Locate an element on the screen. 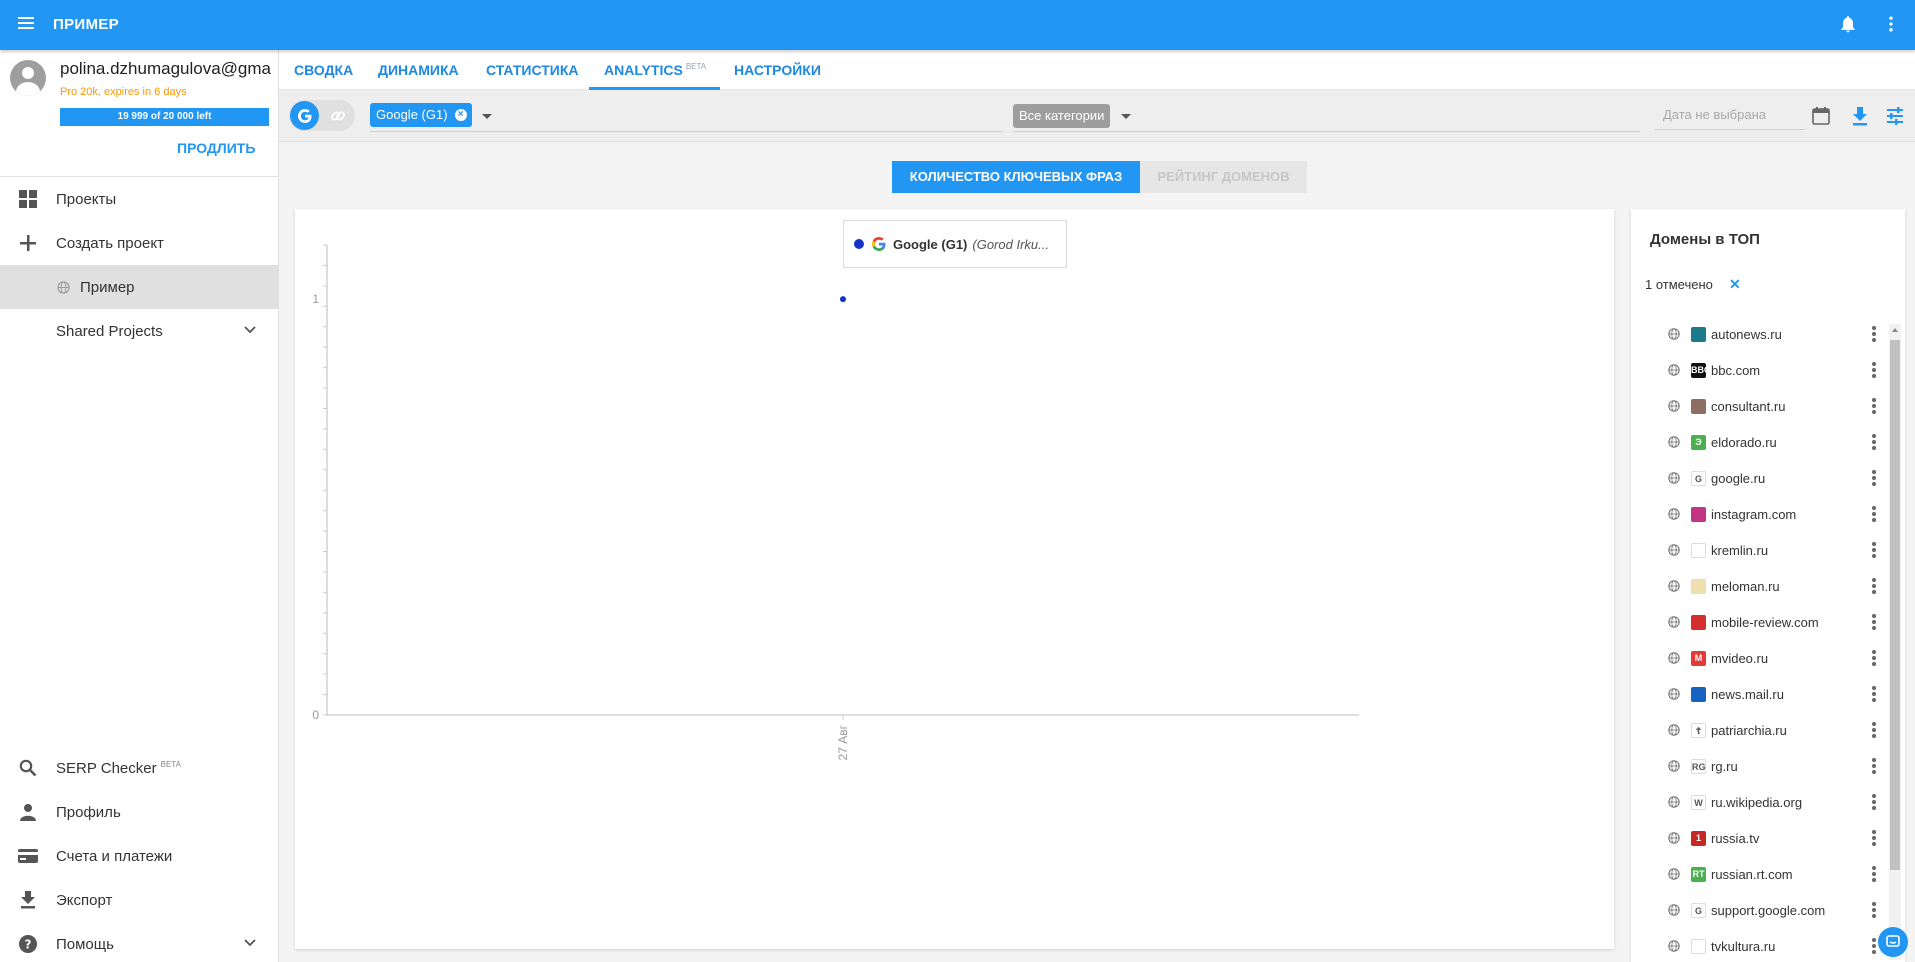  tab-settings: НАСТРОЙКИ is located at coordinates (777, 70).